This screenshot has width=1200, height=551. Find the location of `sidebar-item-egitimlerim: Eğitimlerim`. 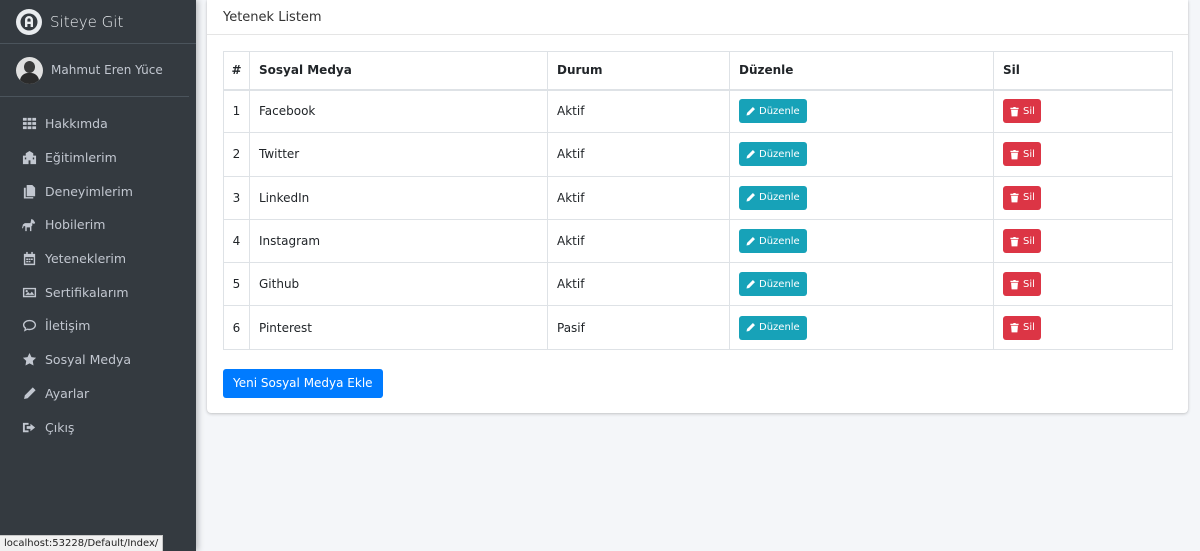

sidebar-item-egitimlerim: Eğitimlerim is located at coordinates (98, 158).